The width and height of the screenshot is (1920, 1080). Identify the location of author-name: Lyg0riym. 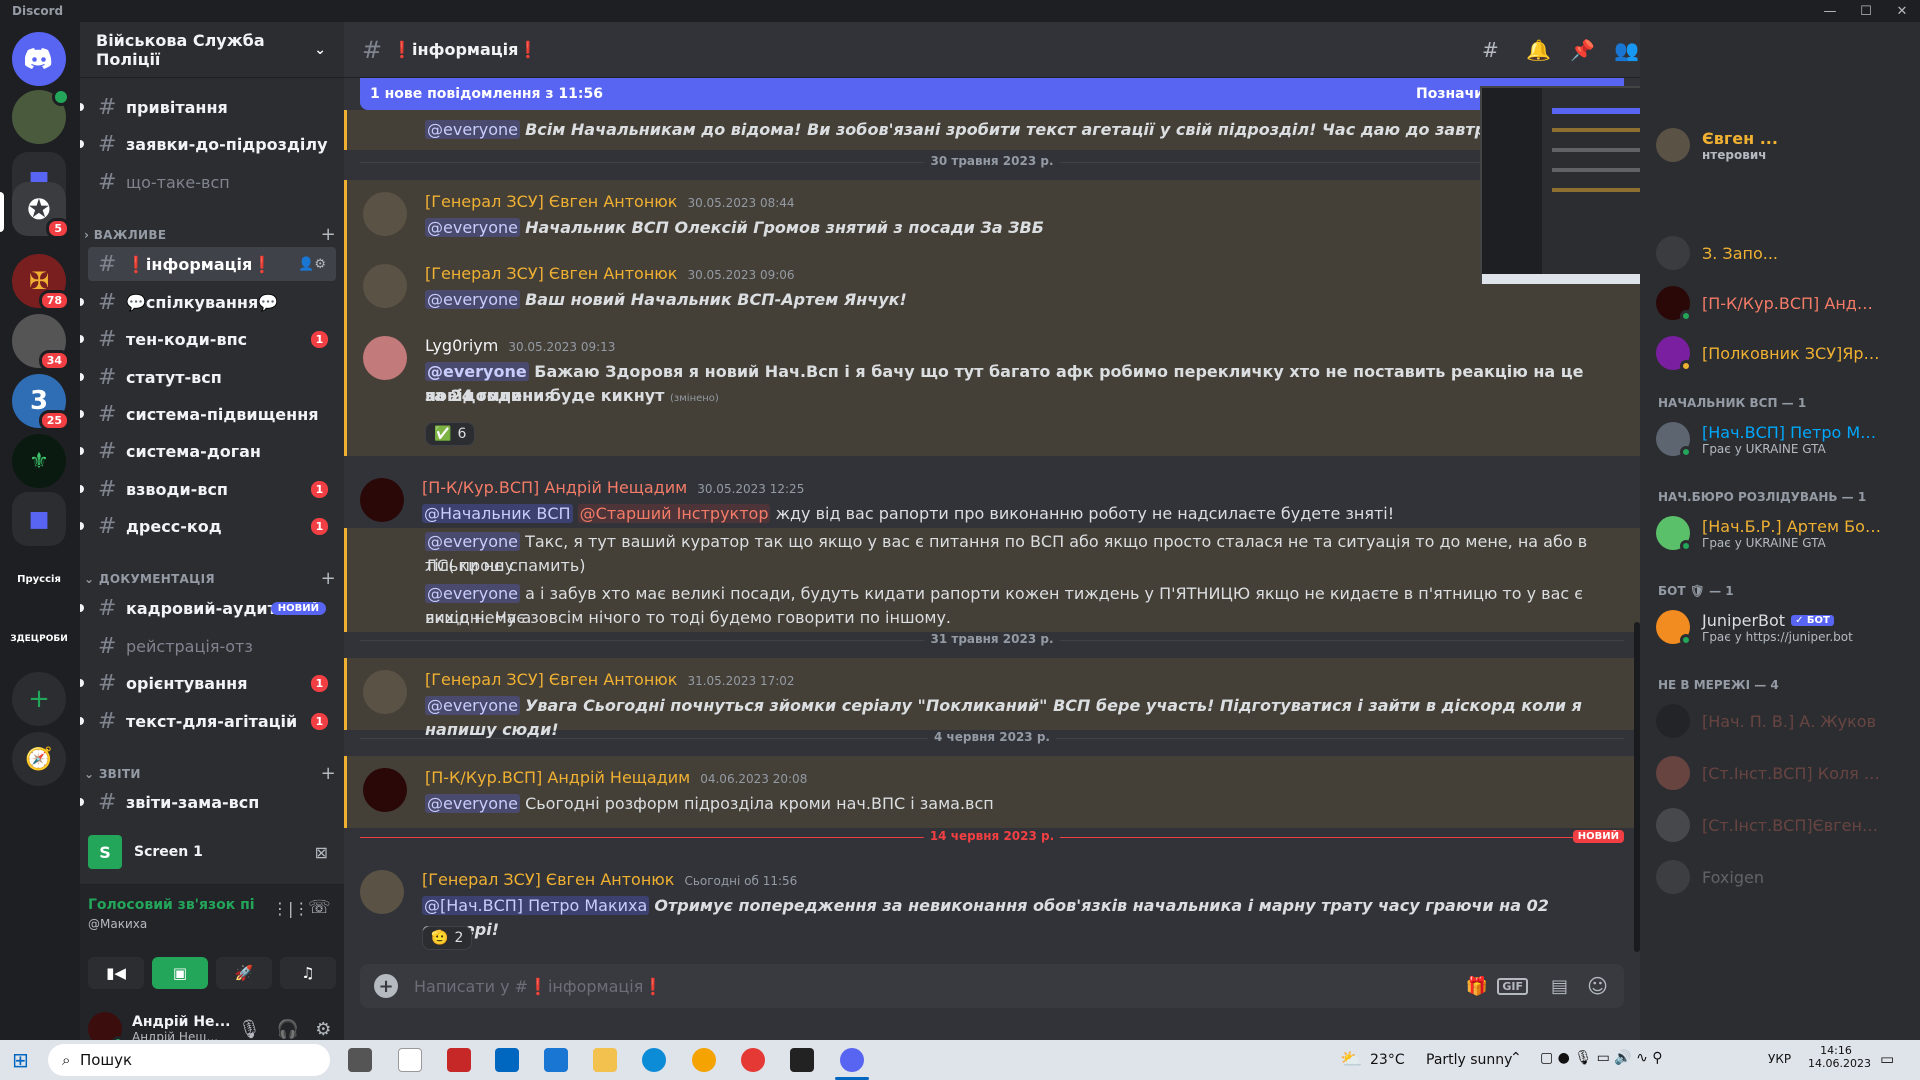
(461, 345).